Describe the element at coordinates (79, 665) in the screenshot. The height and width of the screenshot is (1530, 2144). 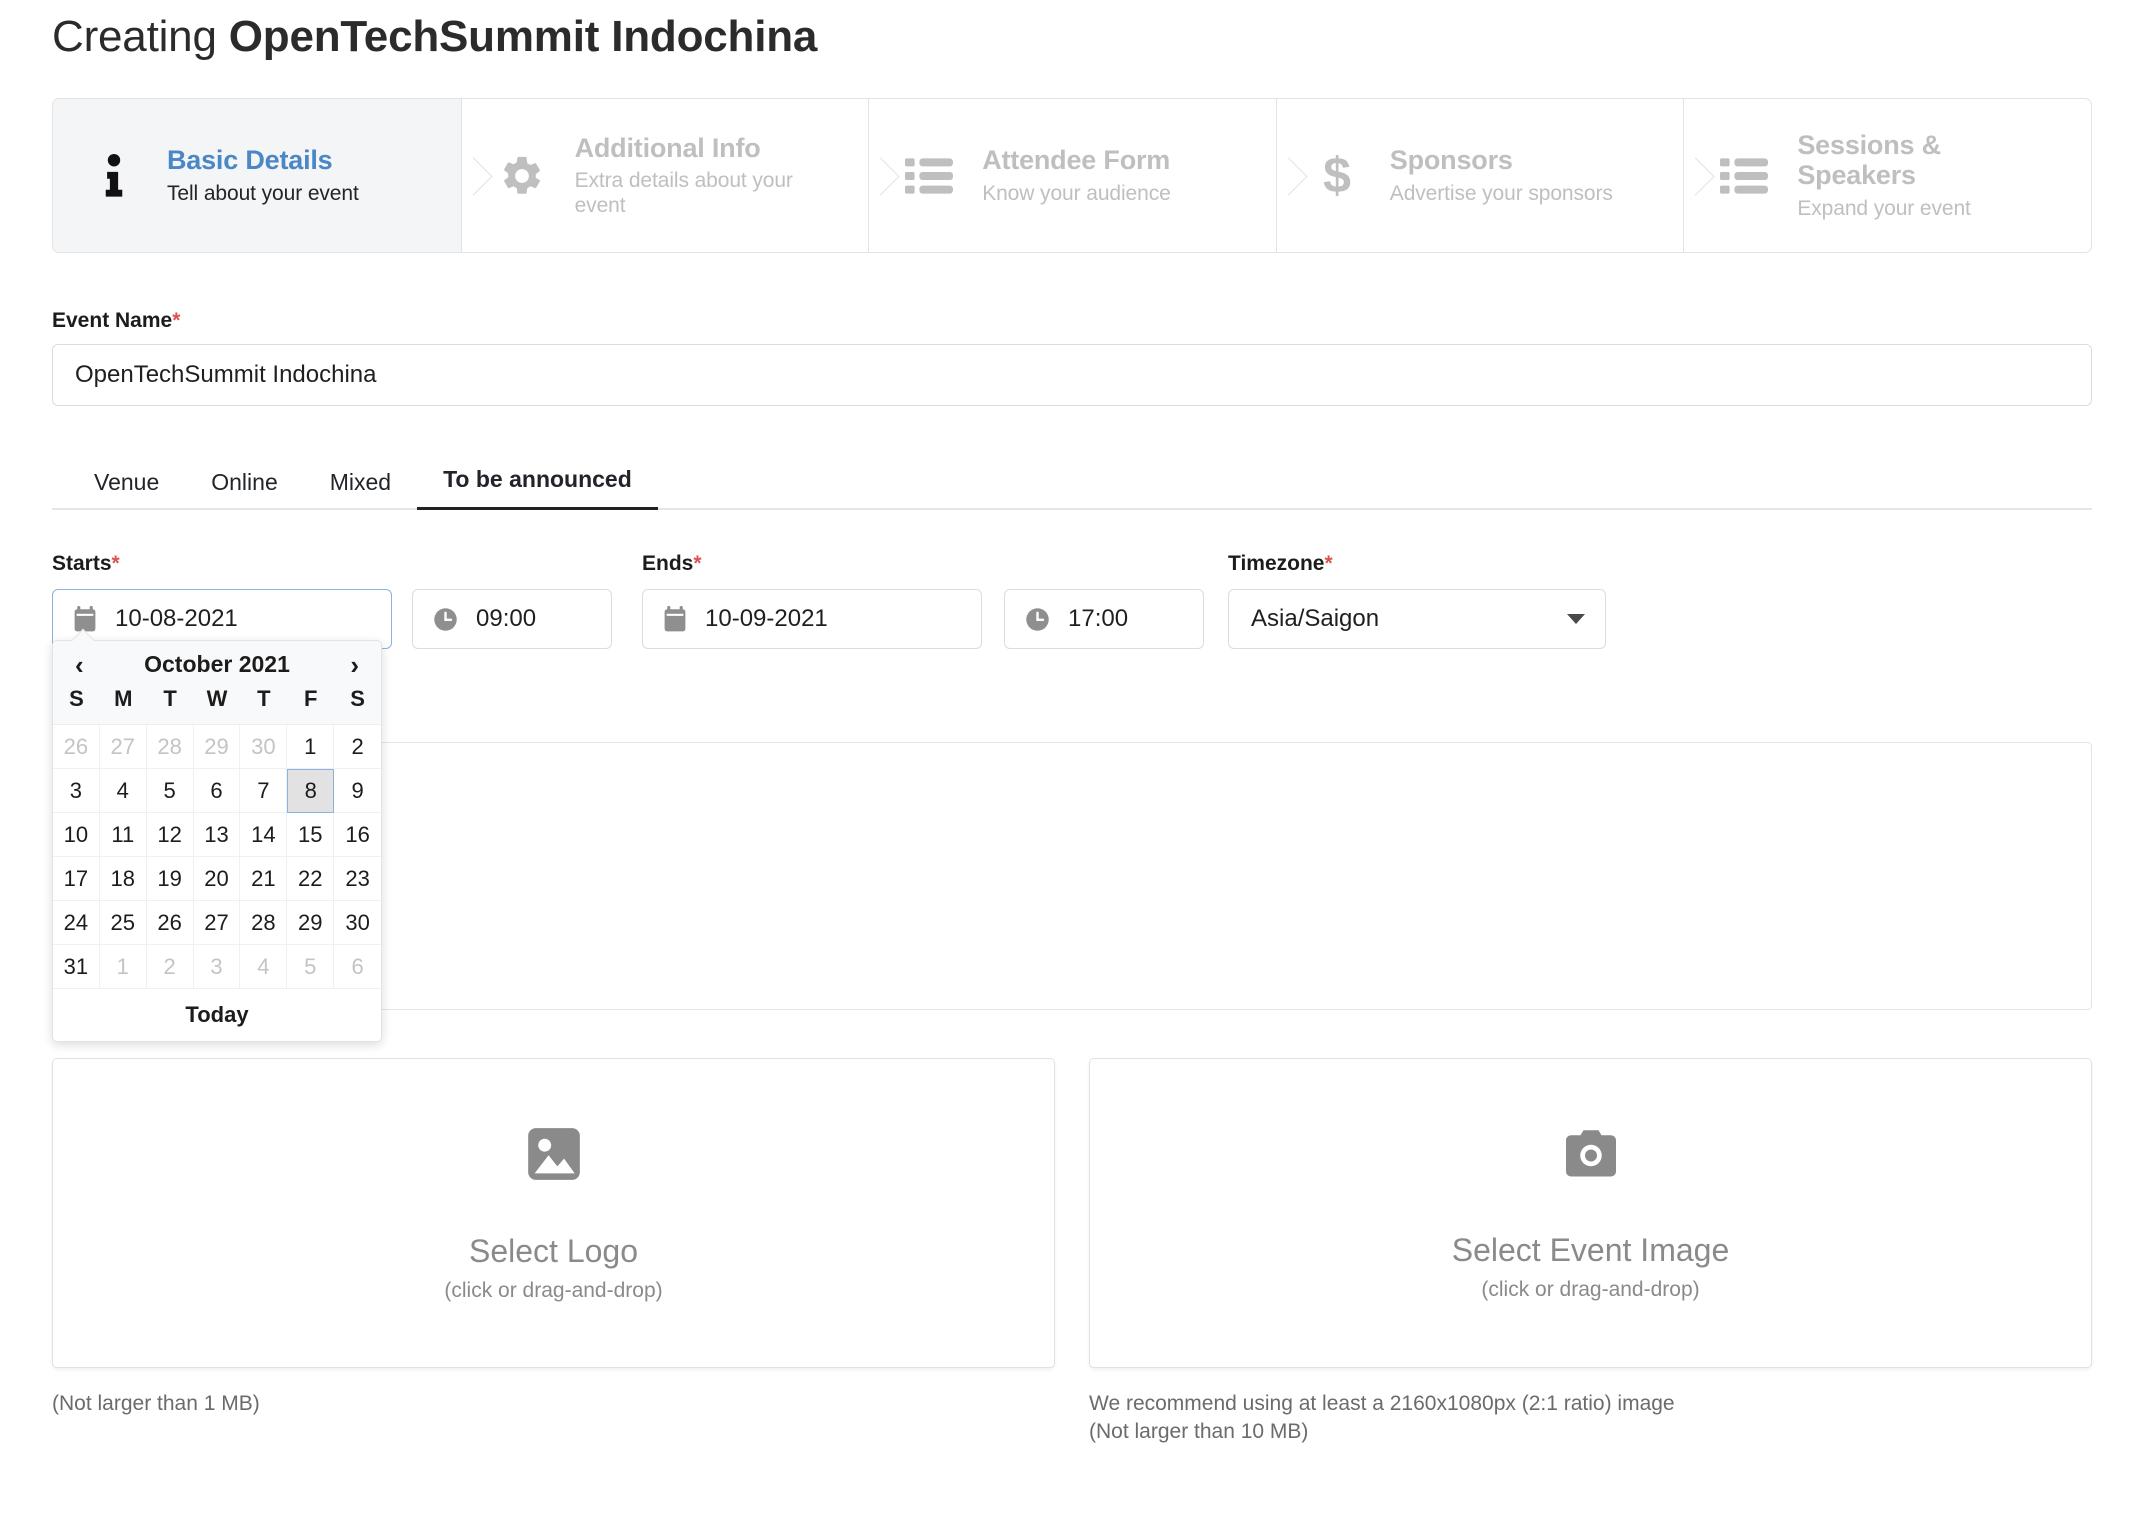
I see `prev-month-button: ‹` at that location.